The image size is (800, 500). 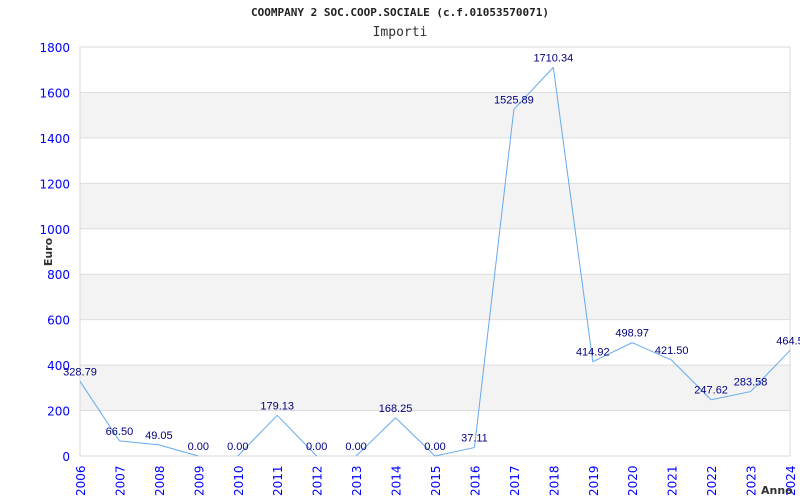 What do you see at coordinates (54, 184) in the screenshot?
I see `y-tick-label: 1200` at bounding box center [54, 184].